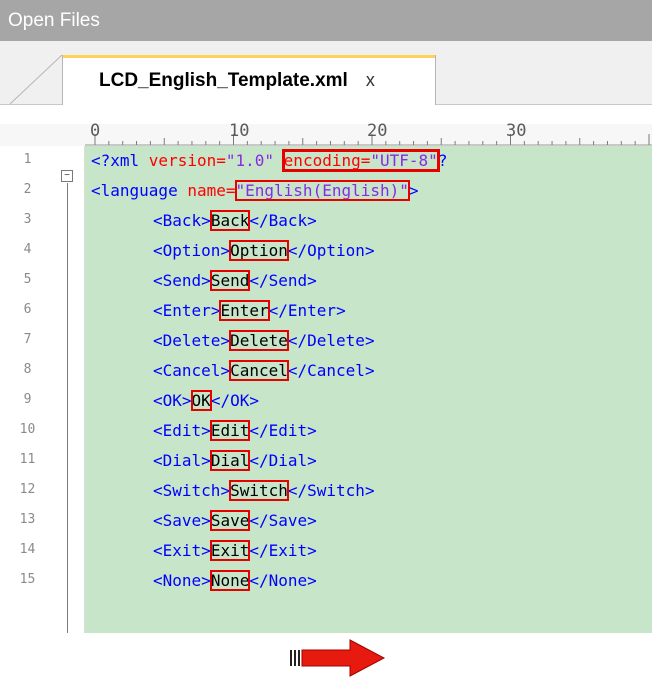  I want to click on code-line: <Send>Send</Send>, so click(235, 281).